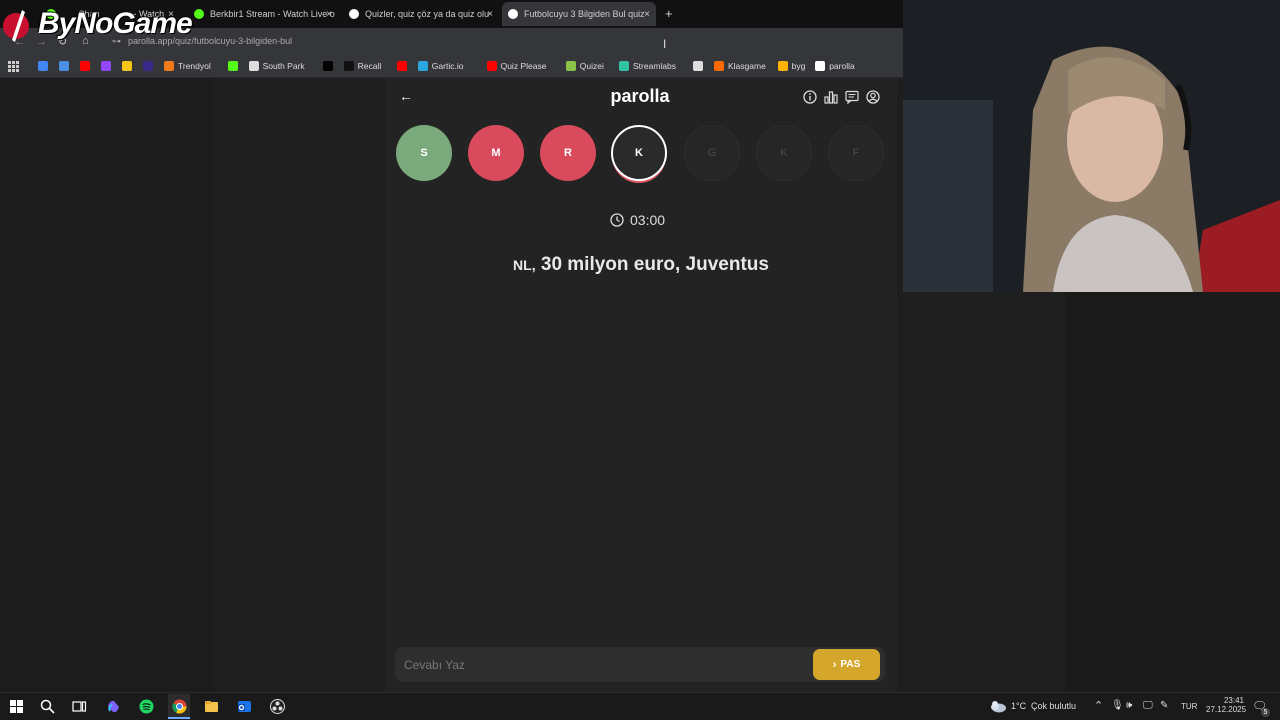 This screenshot has width=1280, height=720. What do you see at coordinates (1053, 706) in the screenshot?
I see `weather-text: Çok bulutlu` at bounding box center [1053, 706].